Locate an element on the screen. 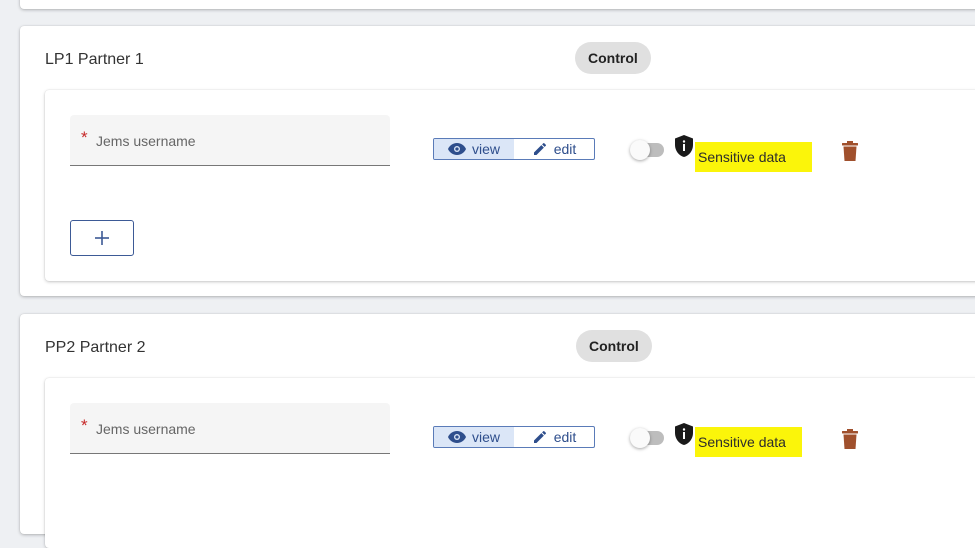 The height and width of the screenshot is (548, 975). plus-icon is located at coordinates (102, 238).